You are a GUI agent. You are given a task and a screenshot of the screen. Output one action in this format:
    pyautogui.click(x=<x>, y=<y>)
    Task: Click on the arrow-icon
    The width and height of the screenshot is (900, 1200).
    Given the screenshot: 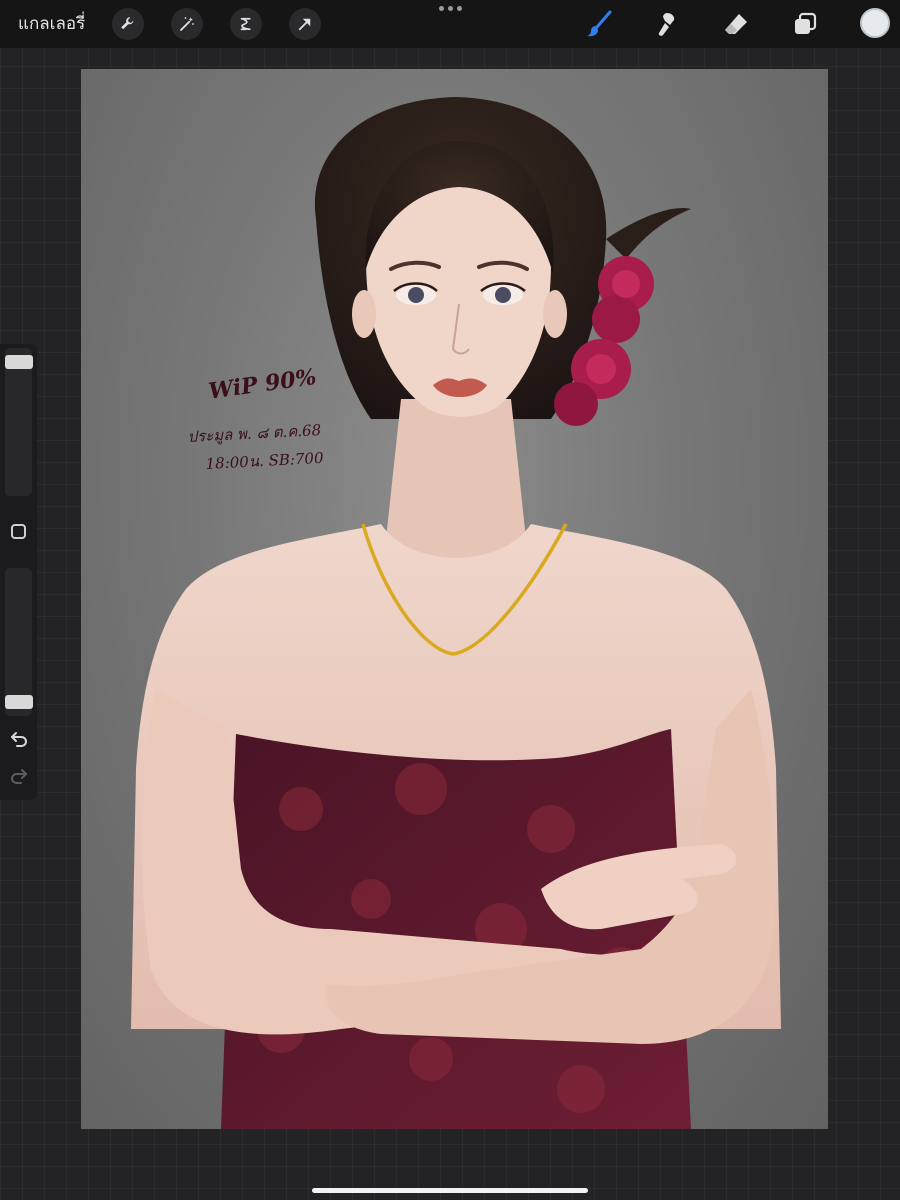 What is the action you would take?
    pyautogui.click(x=304, y=24)
    